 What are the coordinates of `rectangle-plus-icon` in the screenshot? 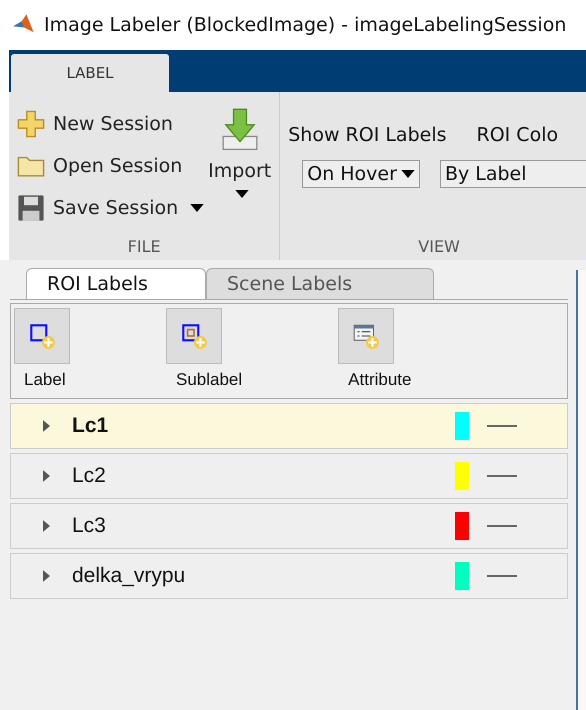 It's located at (42, 336).